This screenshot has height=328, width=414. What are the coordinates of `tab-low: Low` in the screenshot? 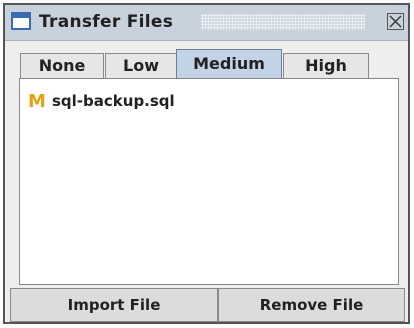 It's located at (141, 65).